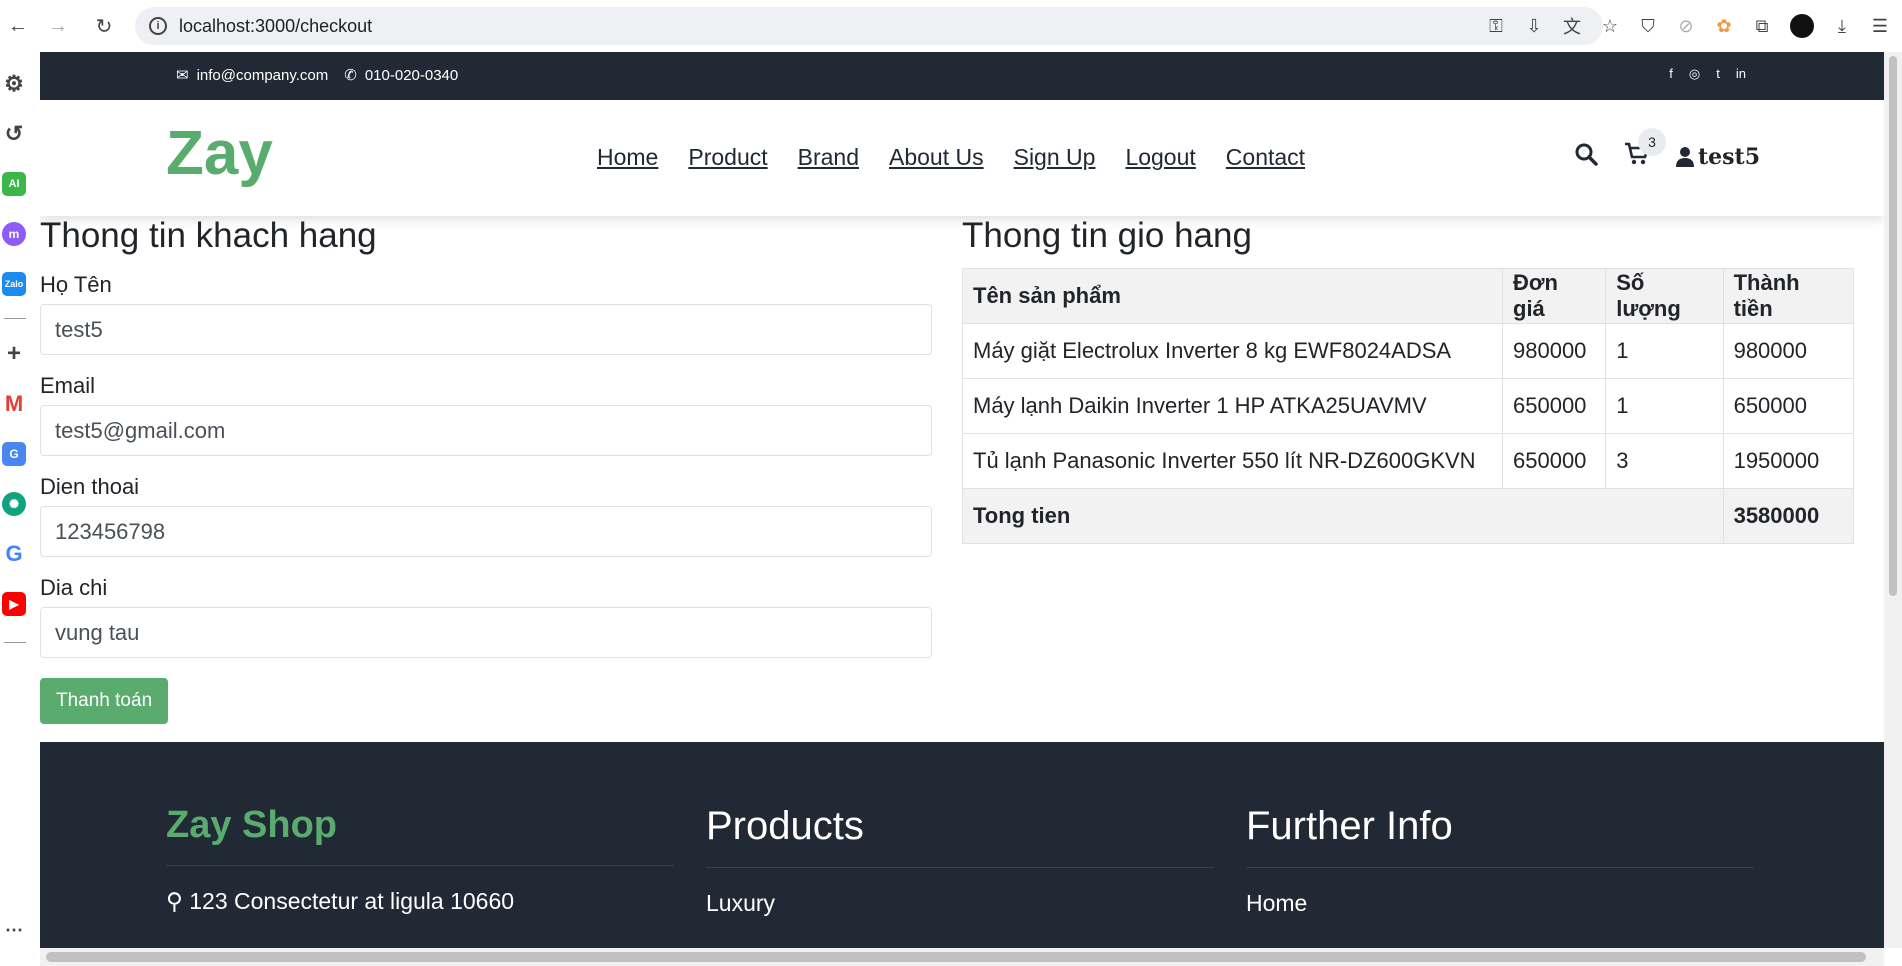 The width and height of the screenshot is (1902, 966). What do you see at coordinates (1724, 26) in the screenshot?
I see `color-wheel-icon: ✿` at bounding box center [1724, 26].